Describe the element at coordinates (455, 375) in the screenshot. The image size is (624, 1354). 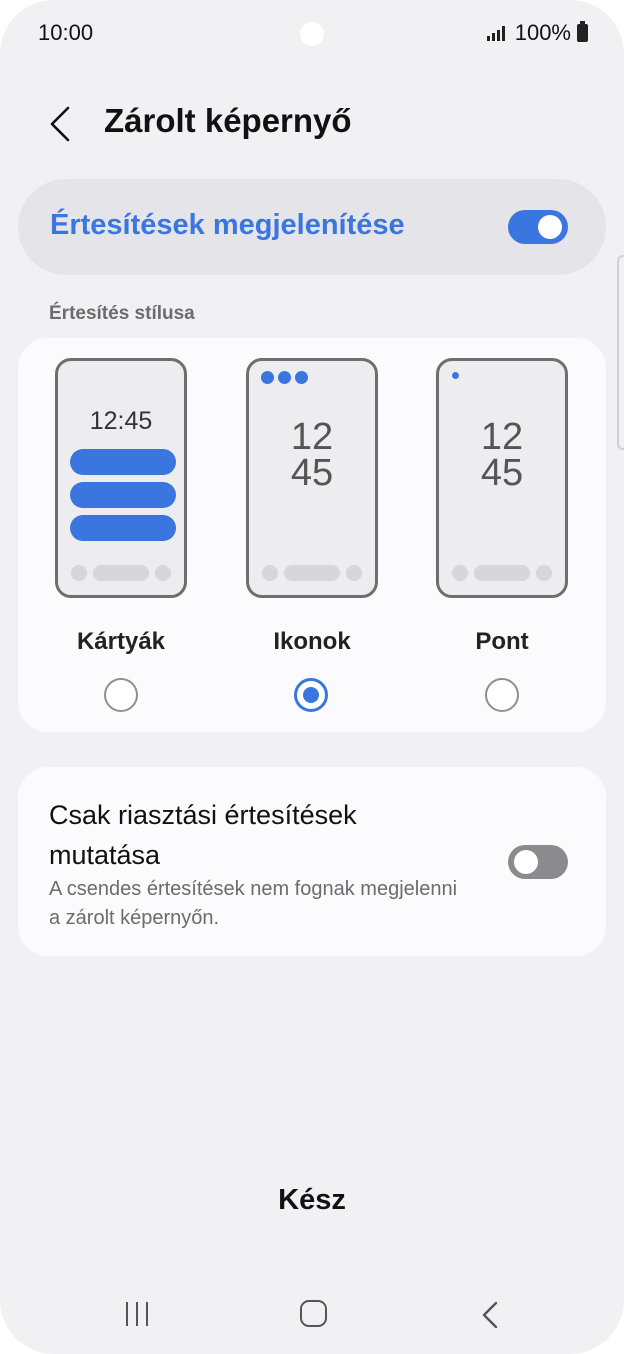
I see `preview-notification-dot` at that location.